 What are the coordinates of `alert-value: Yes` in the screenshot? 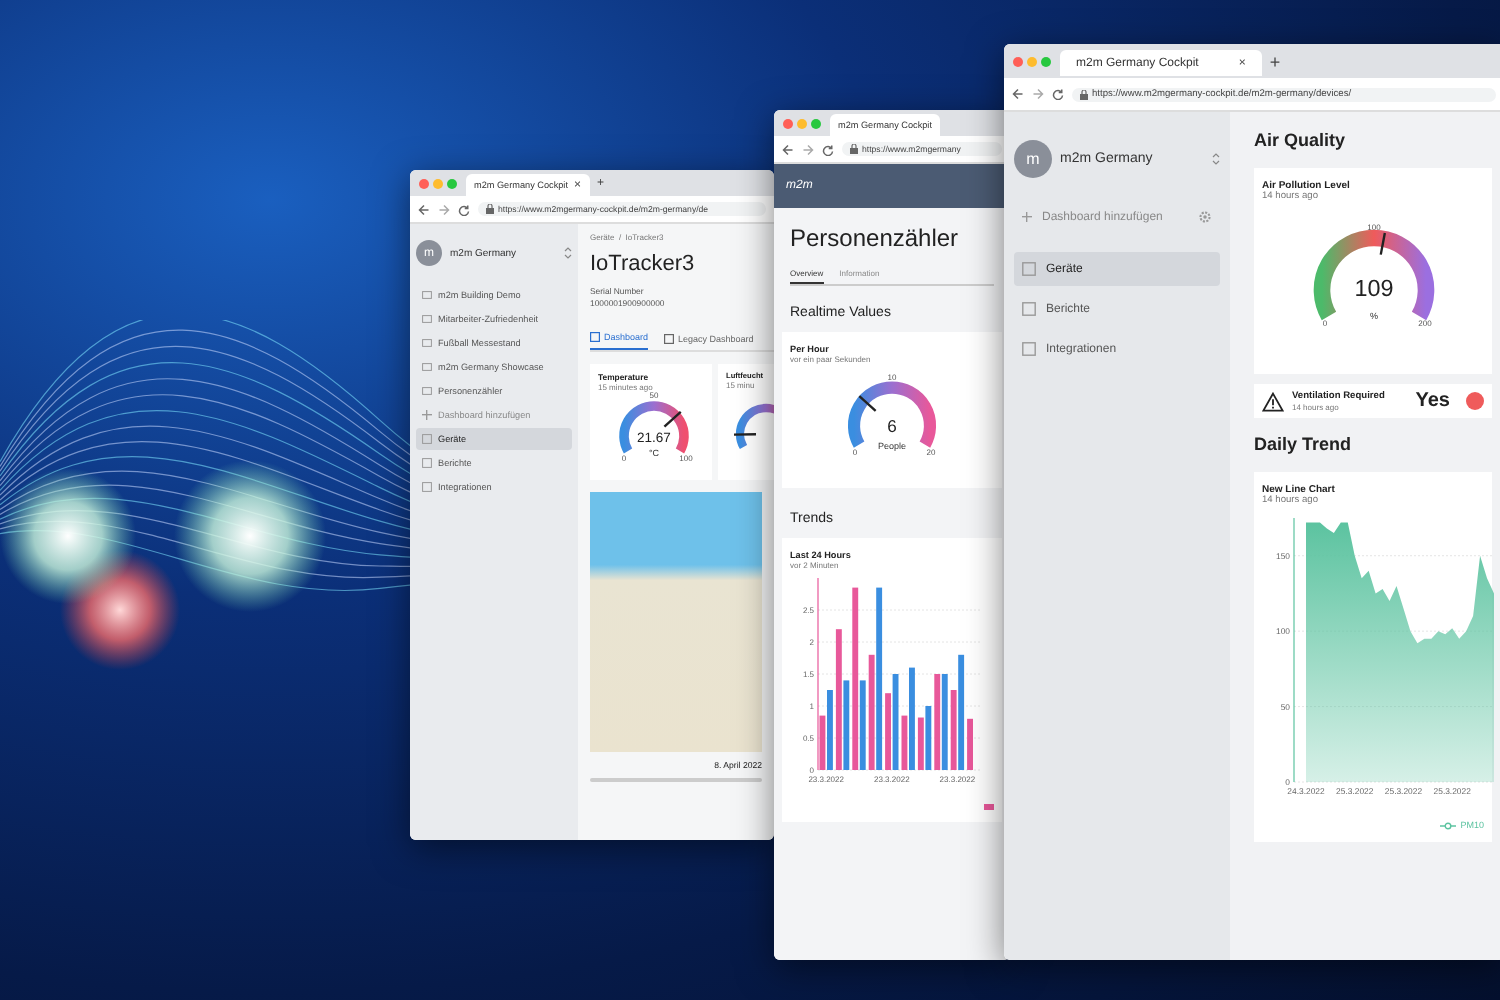 It's located at (1432, 401).